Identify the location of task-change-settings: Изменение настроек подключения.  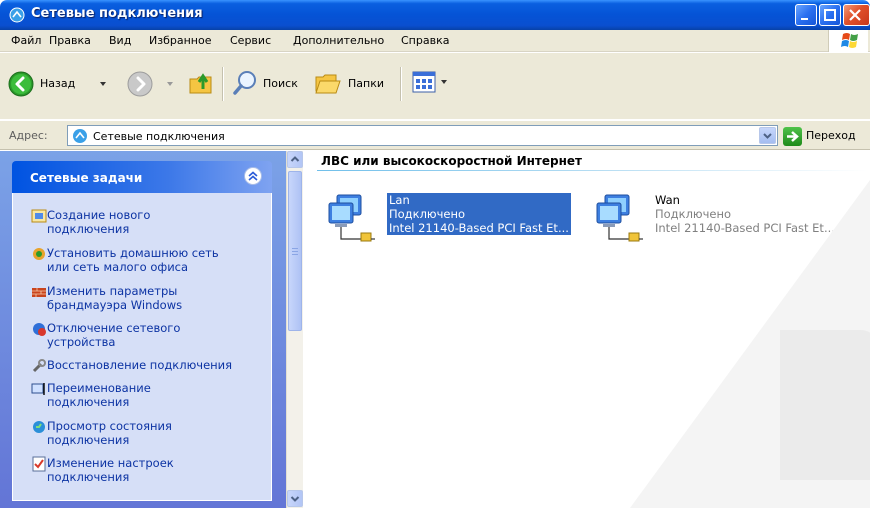
(147, 470).